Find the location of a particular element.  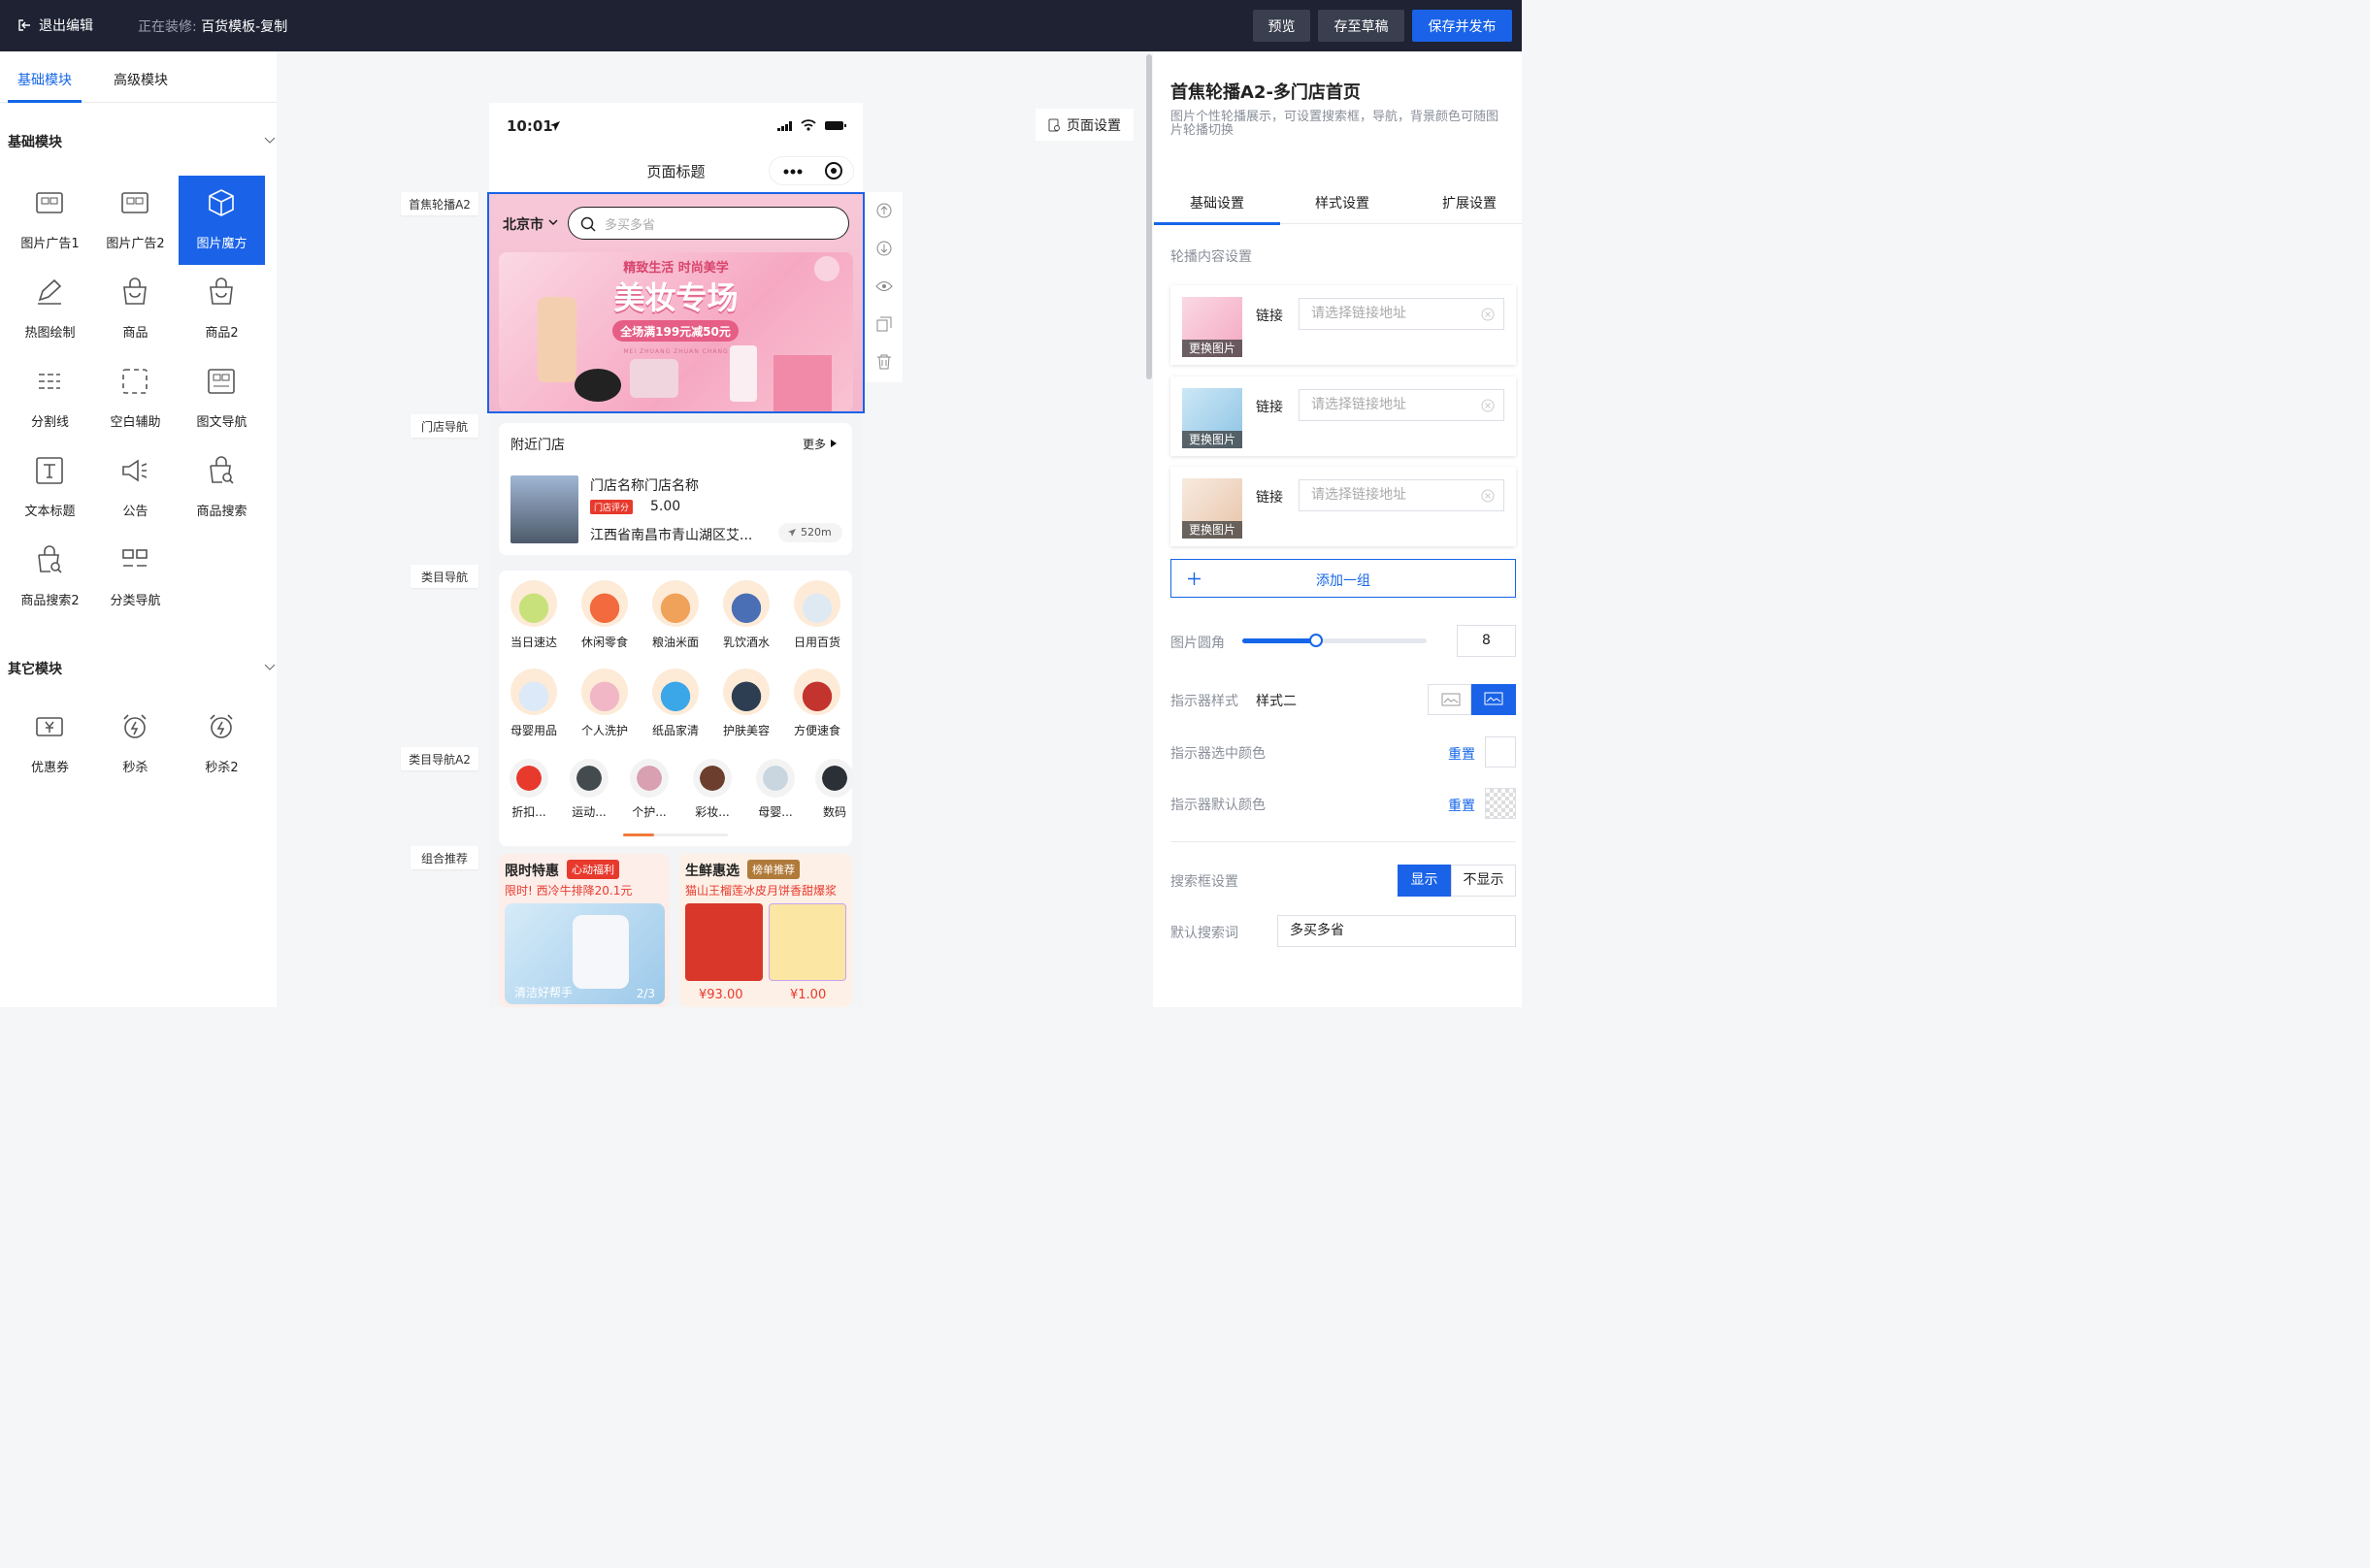

store-photo is located at coordinates (544, 509).